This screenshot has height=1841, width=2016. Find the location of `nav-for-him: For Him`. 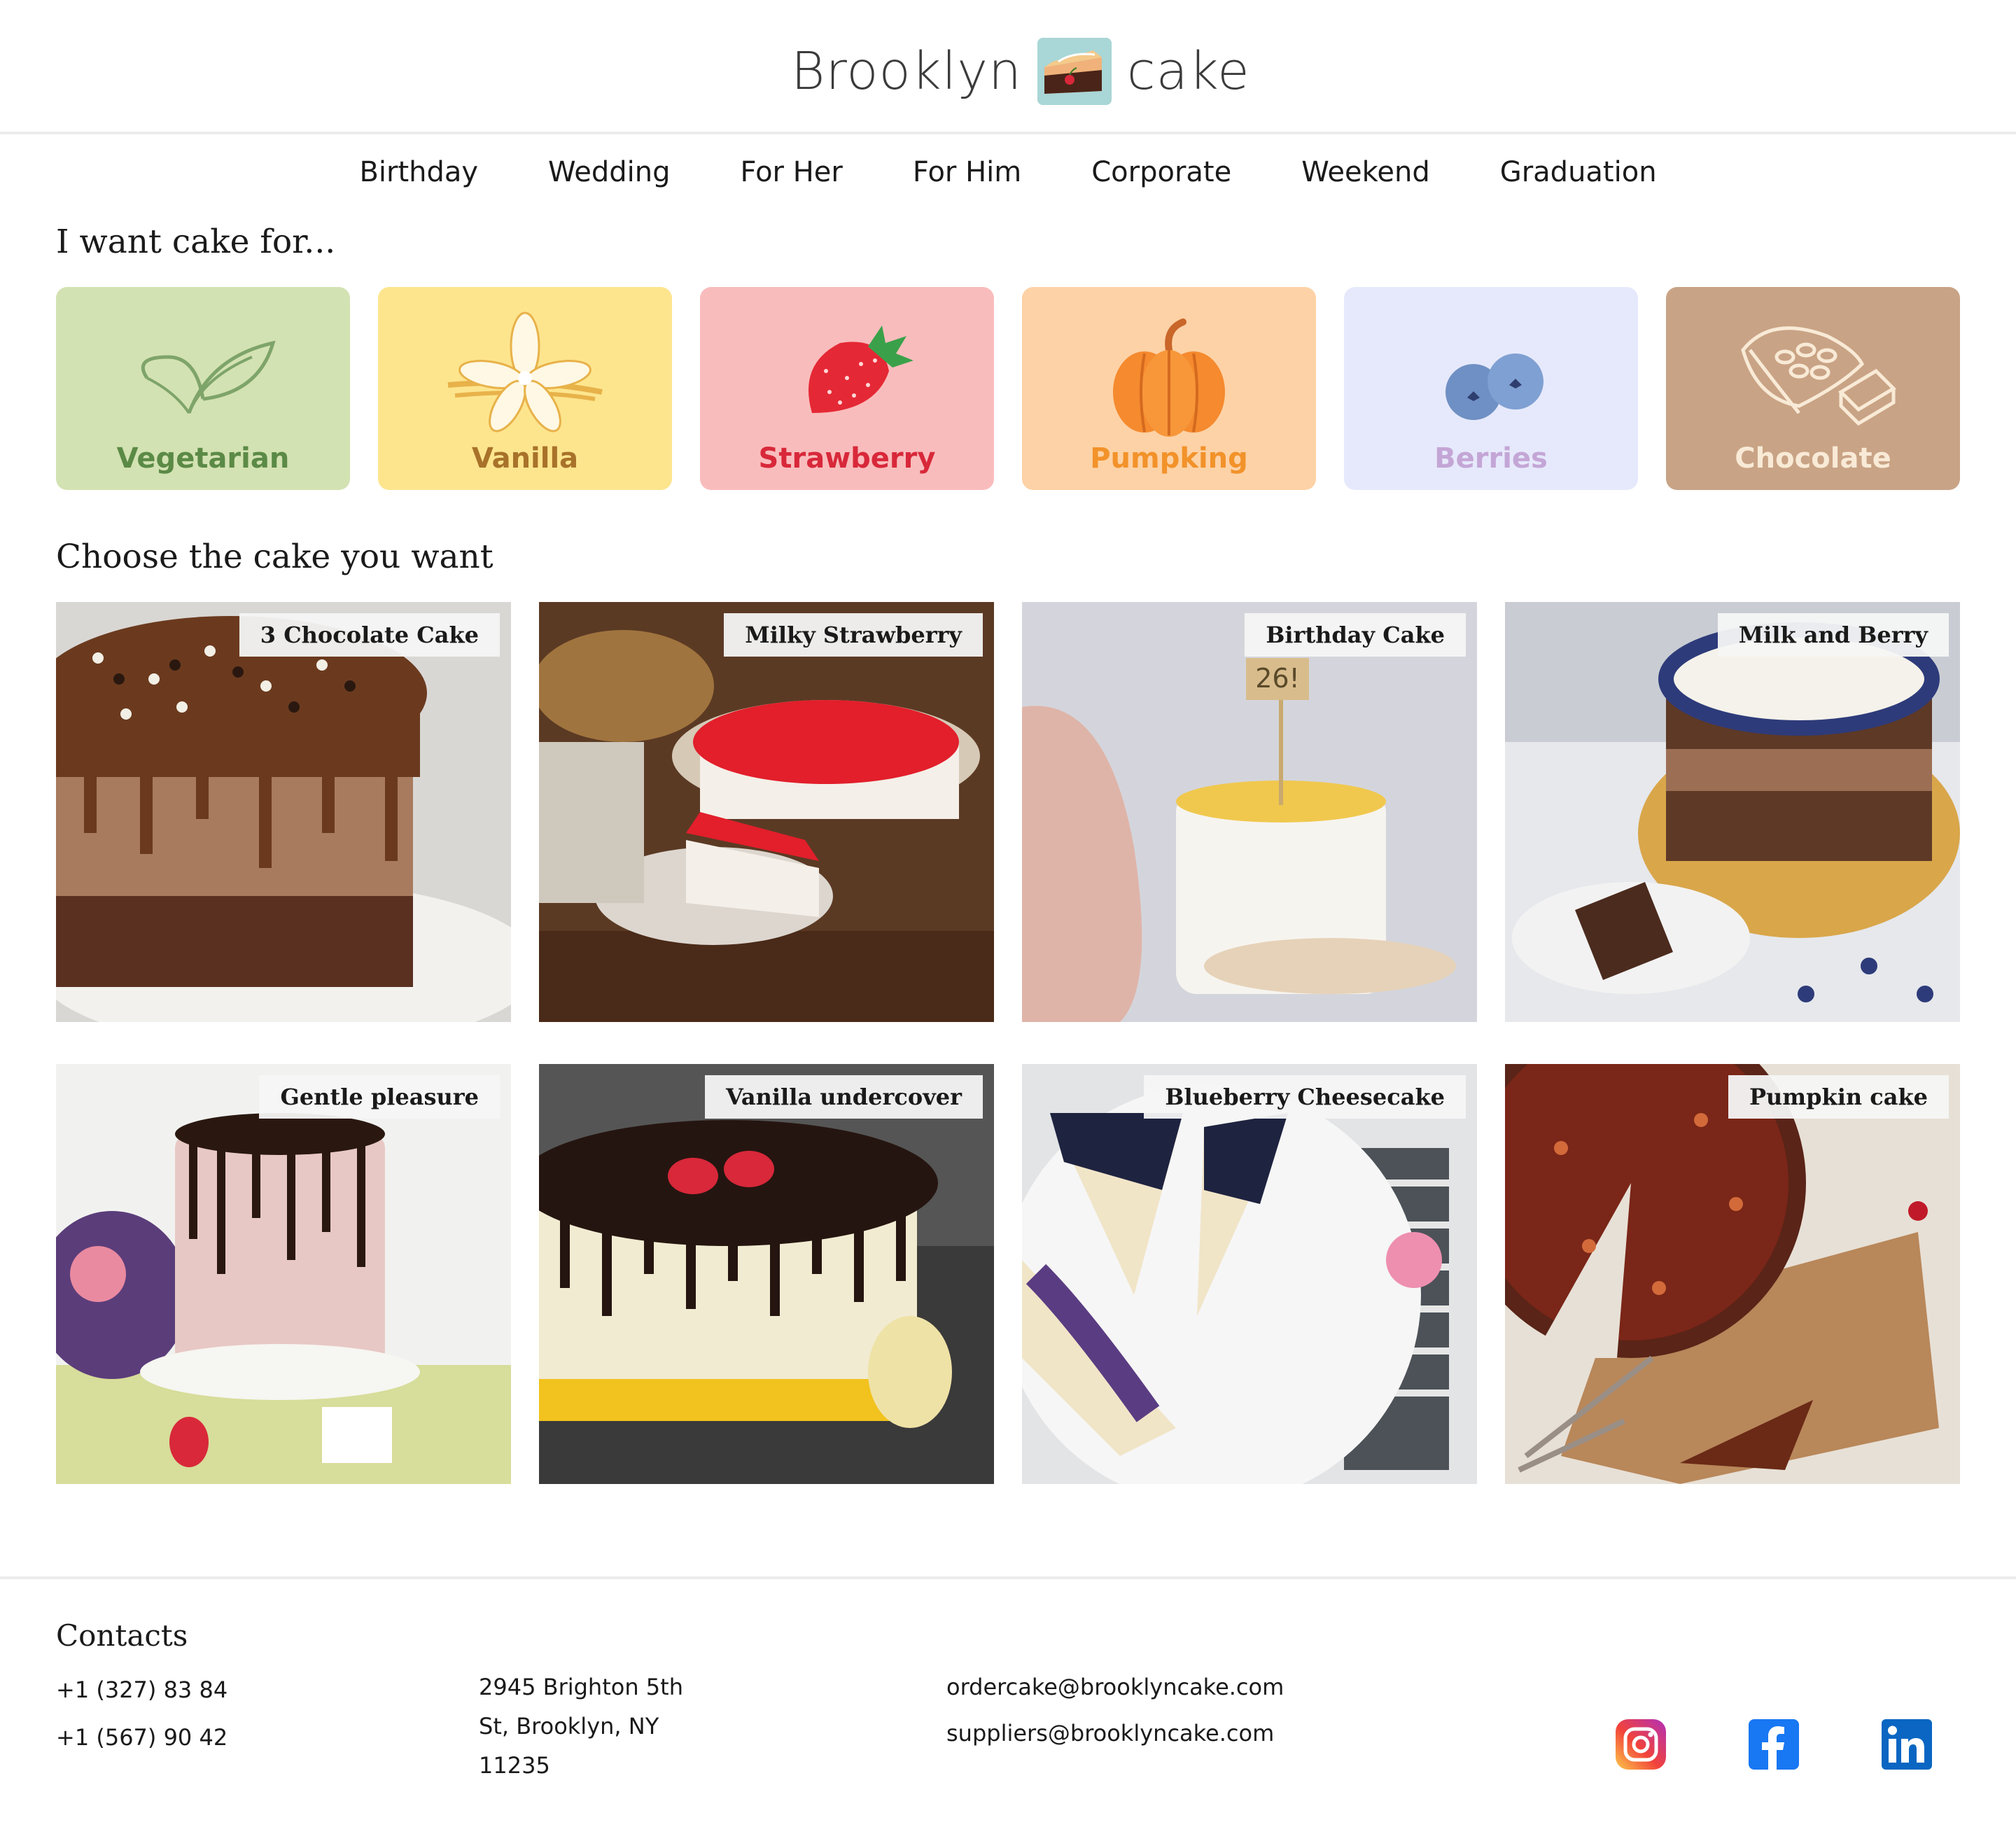

nav-for-him: For Him is located at coordinates (967, 172).